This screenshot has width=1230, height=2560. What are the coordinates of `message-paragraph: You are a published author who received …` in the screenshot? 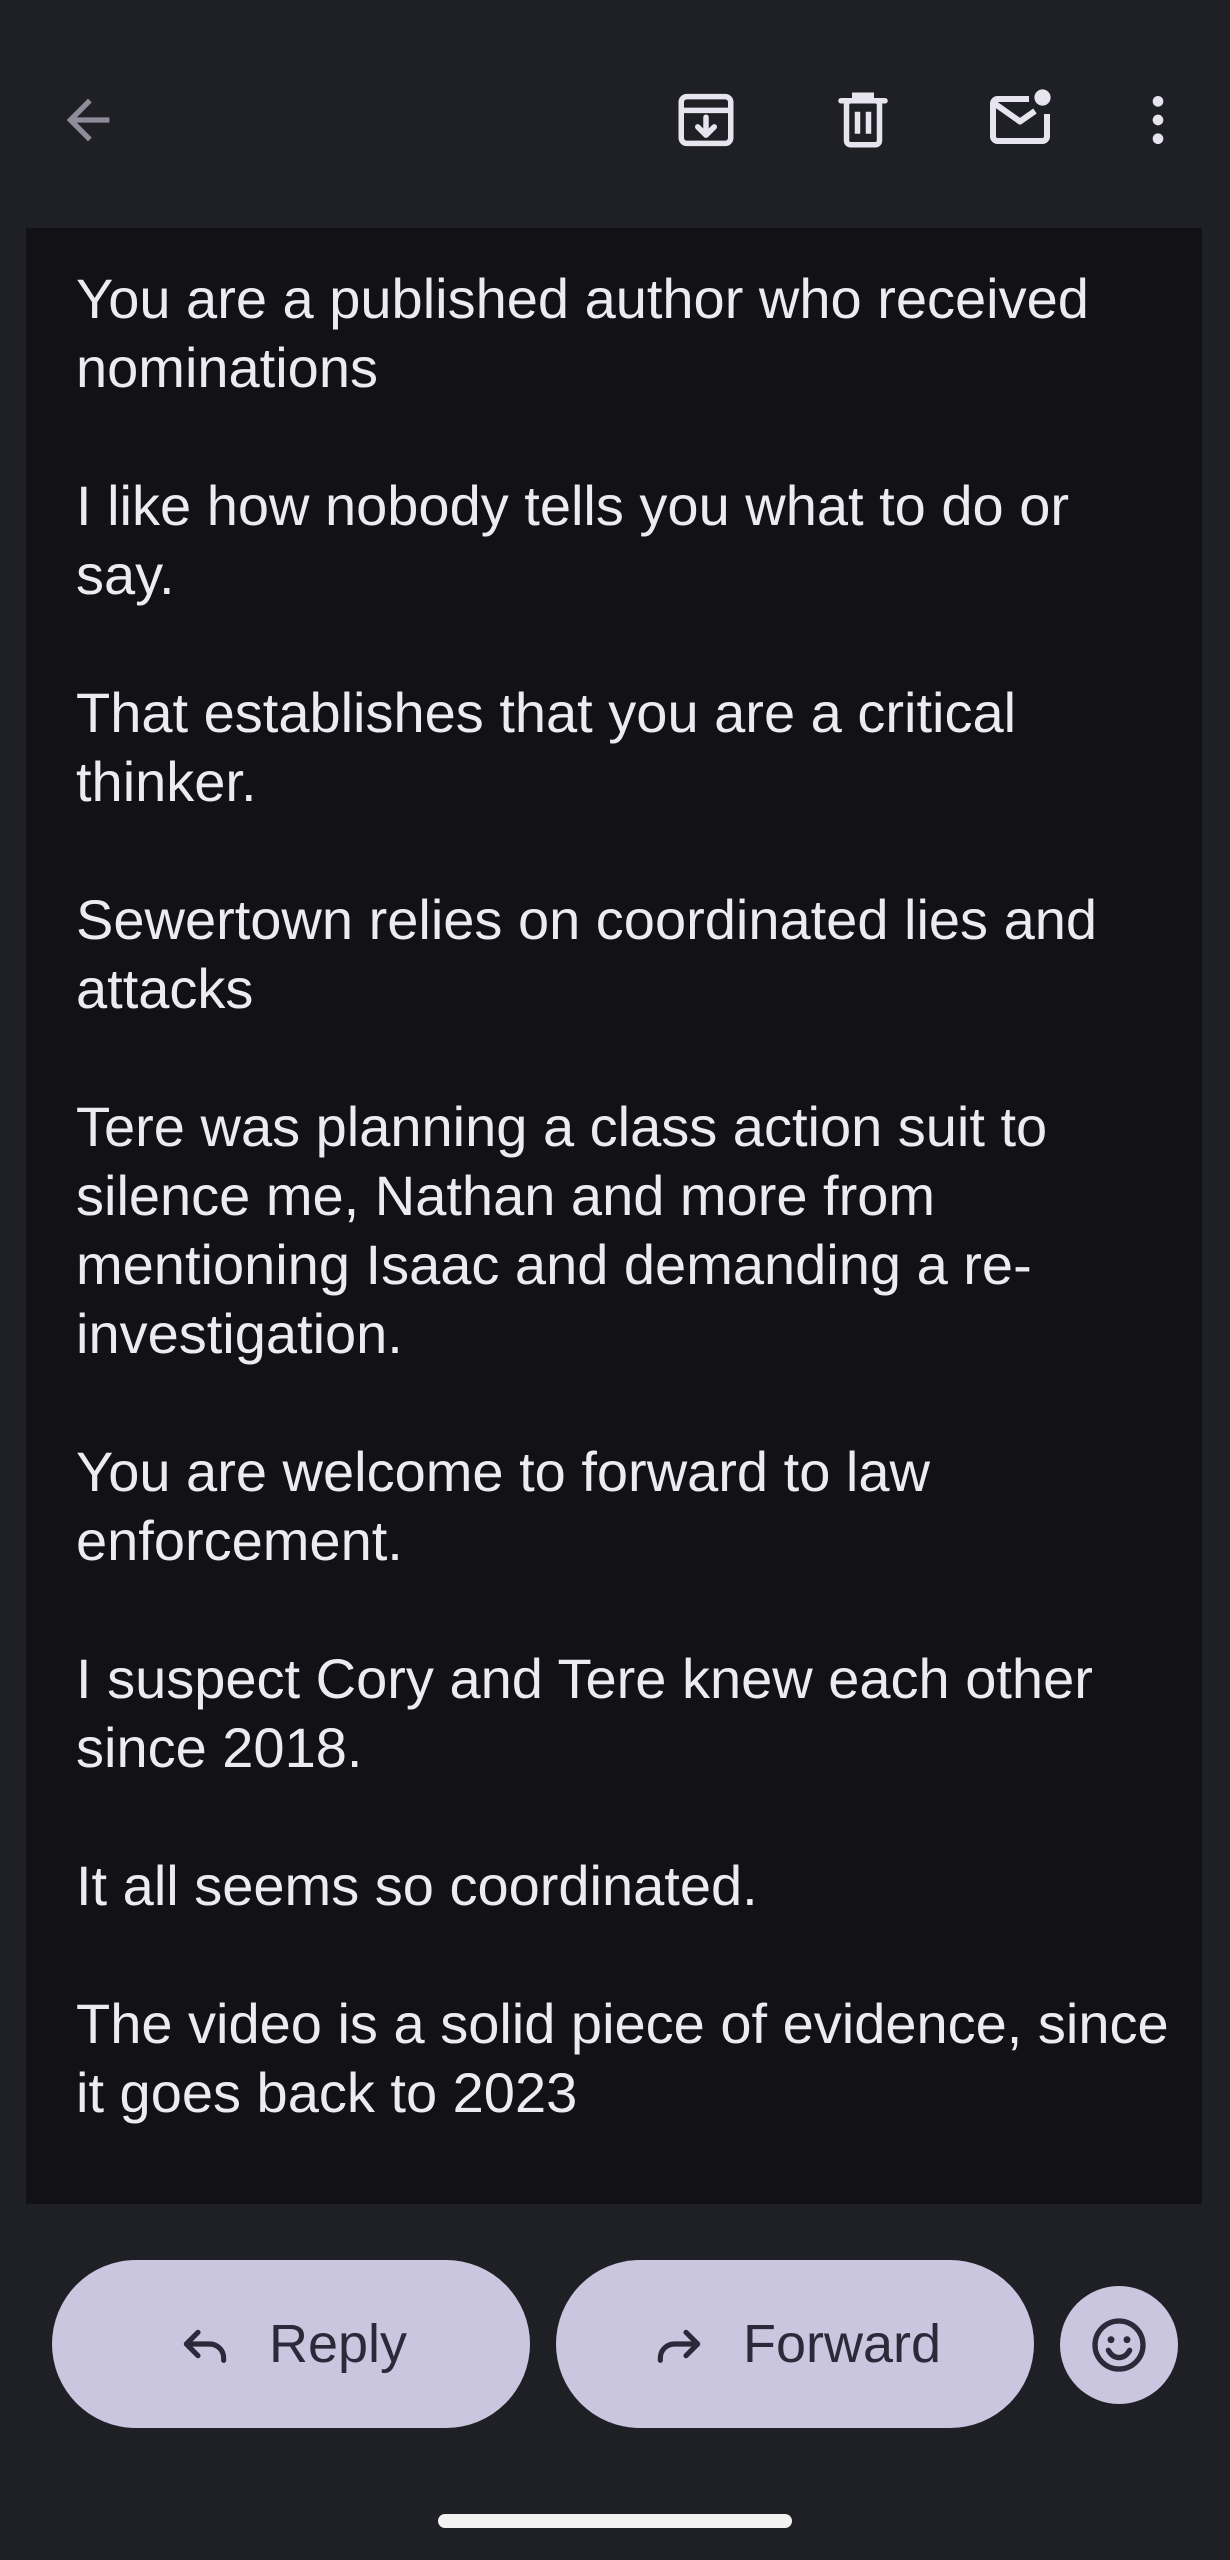 It's located at (582, 333).